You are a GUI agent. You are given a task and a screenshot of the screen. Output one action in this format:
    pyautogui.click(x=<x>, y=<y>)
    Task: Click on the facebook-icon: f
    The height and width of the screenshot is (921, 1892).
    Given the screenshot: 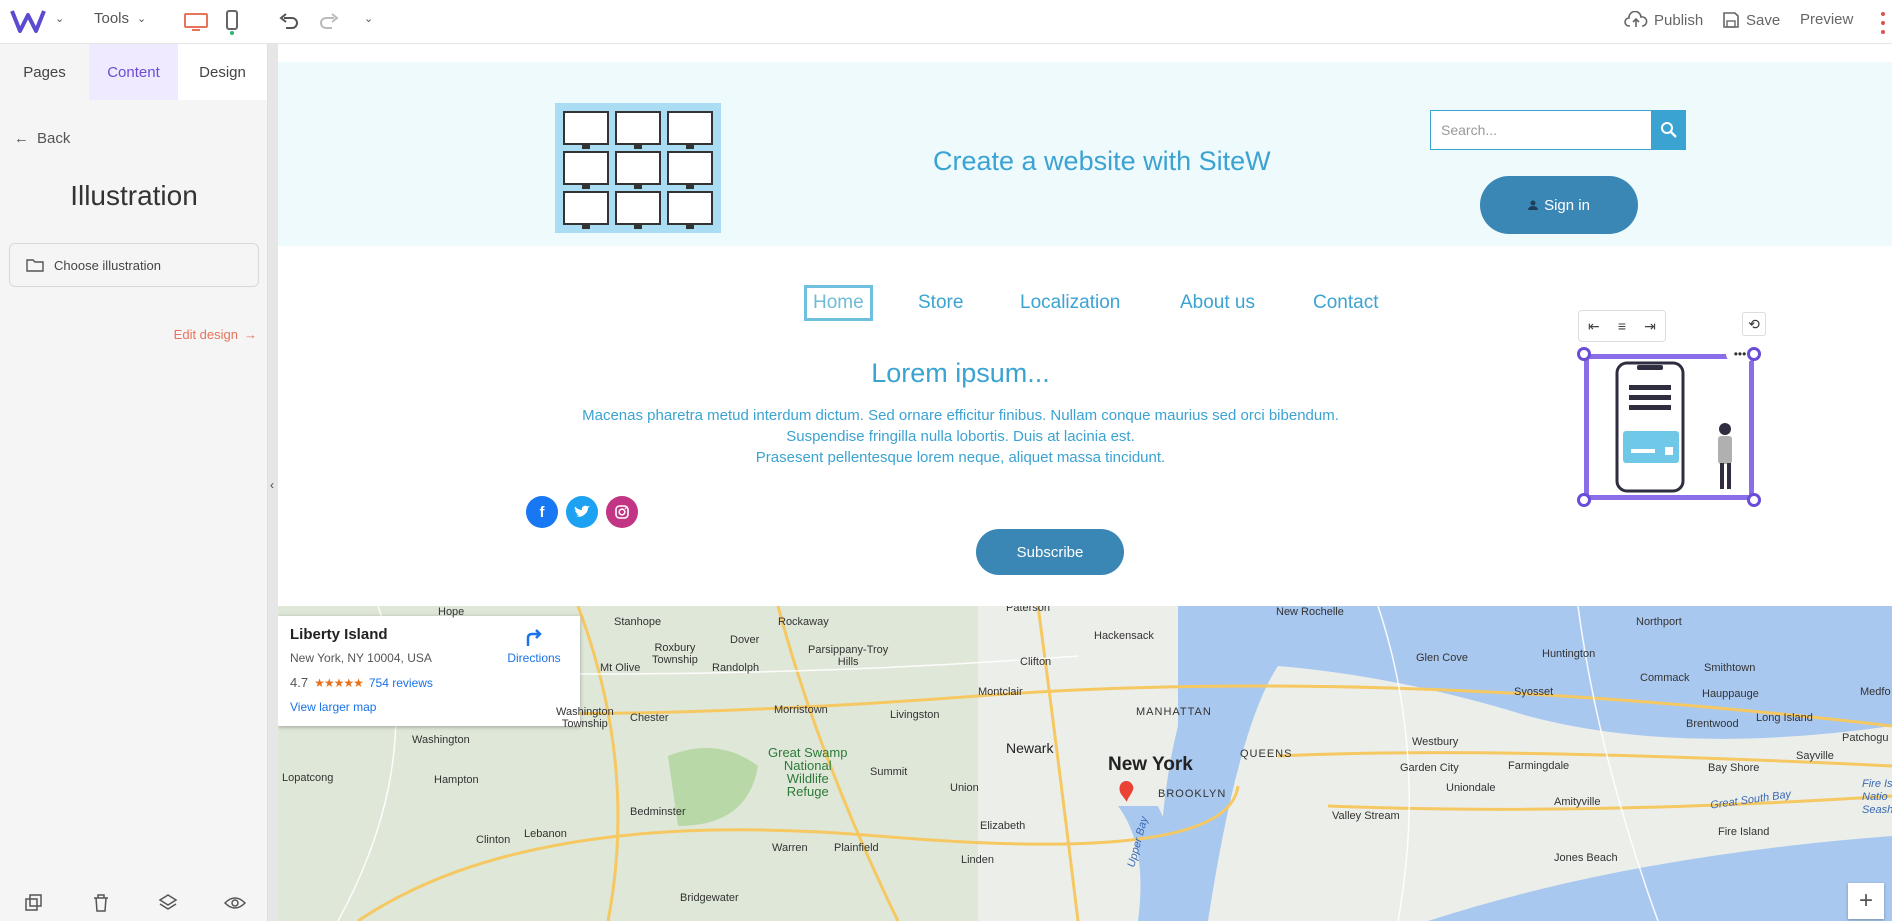 What is the action you would take?
    pyautogui.click(x=542, y=512)
    